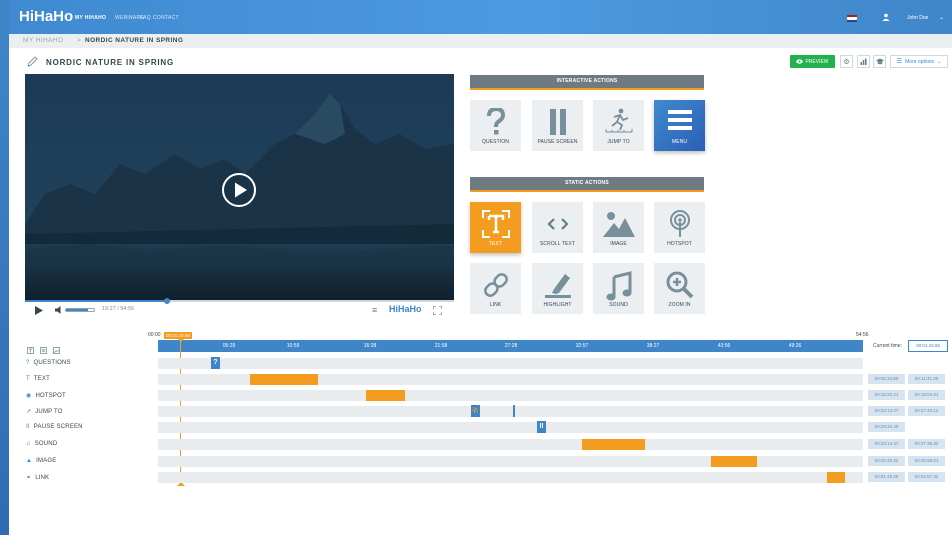  I want to click on timeline-row-label: II PAUSE SCREEN, so click(54, 427).